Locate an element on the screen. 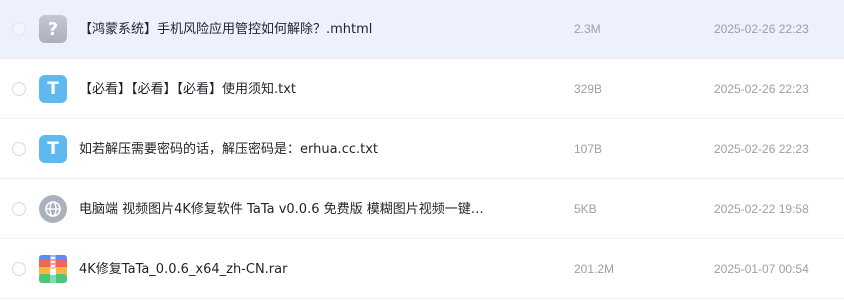  file-name: 【必看】【必看】【必看】使用须知.txt is located at coordinates (187, 89).